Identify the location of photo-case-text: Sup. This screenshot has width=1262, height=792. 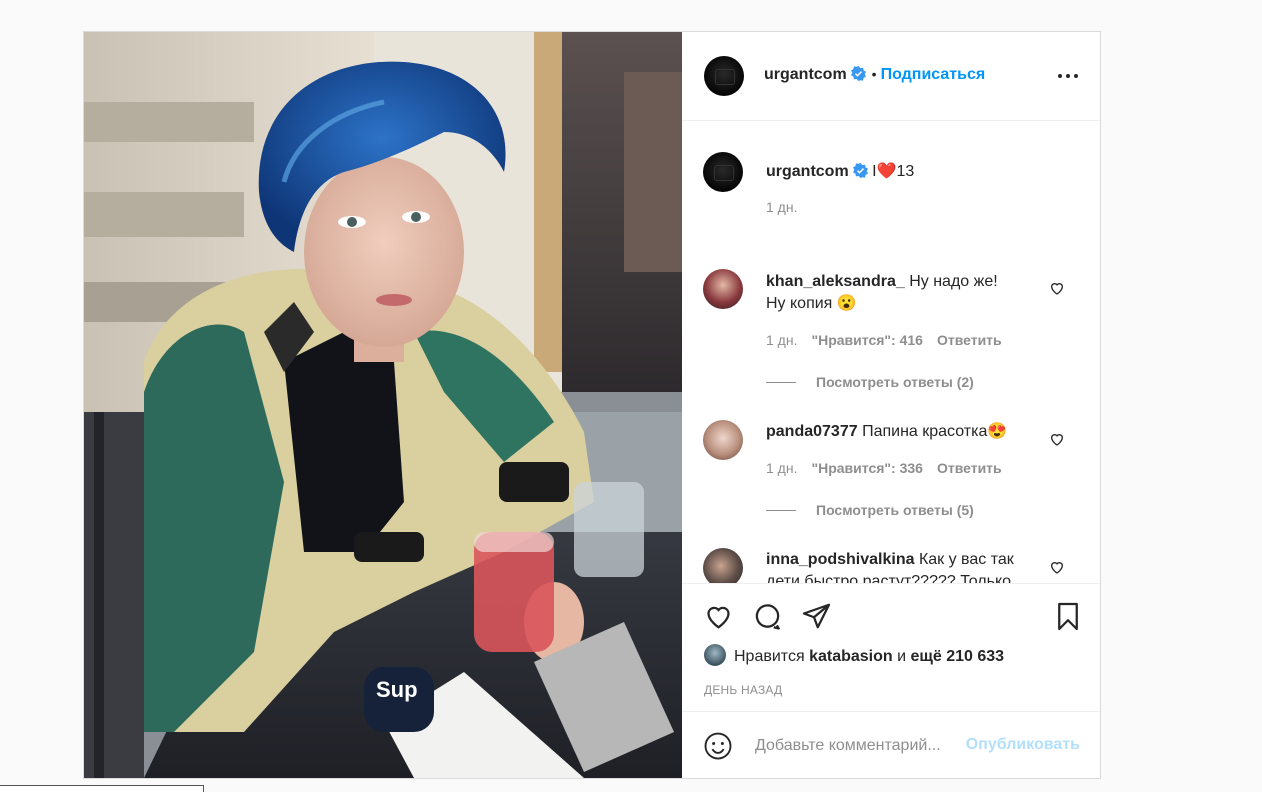
(397, 689).